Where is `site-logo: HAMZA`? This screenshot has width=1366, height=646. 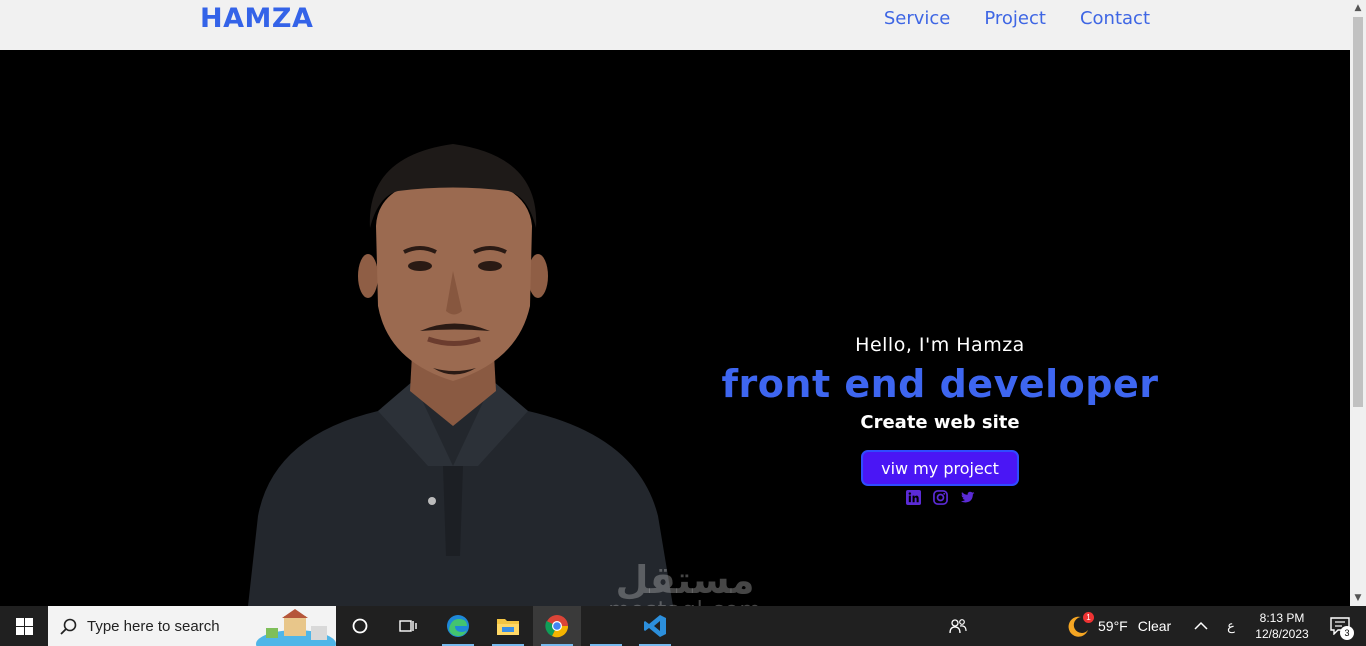
site-logo: HAMZA is located at coordinates (256, 18).